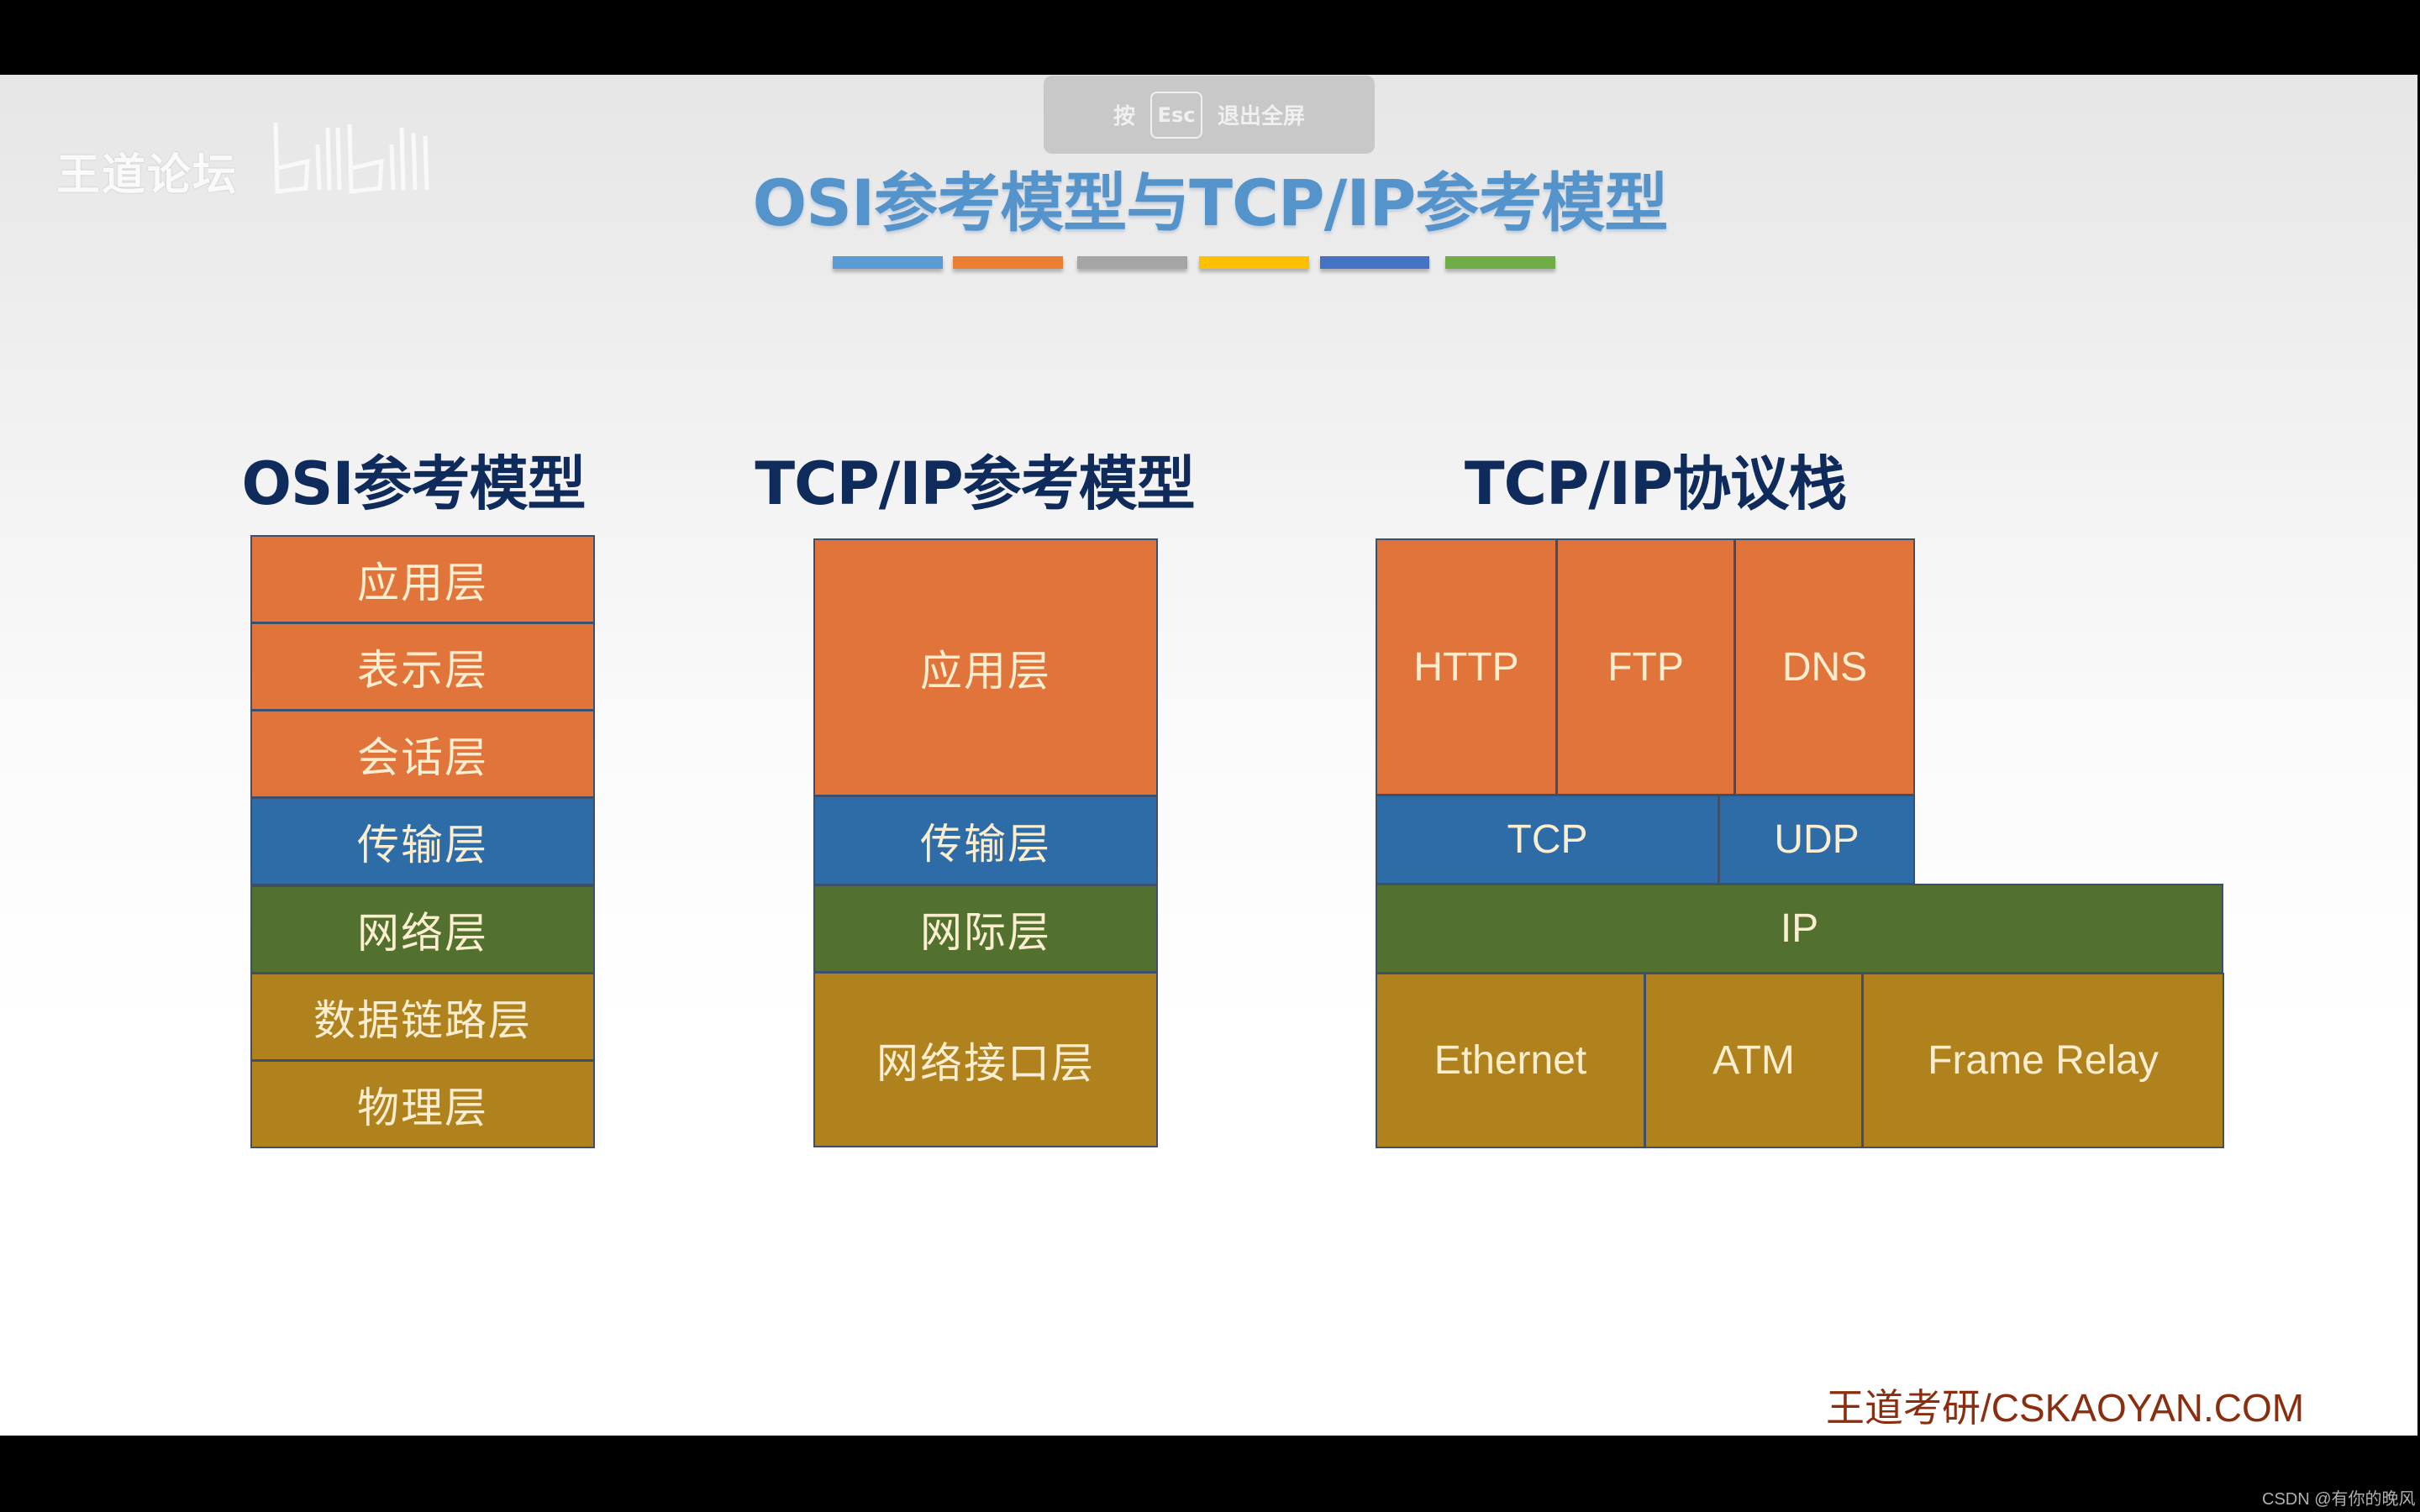 The width and height of the screenshot is (2420, 1512). What do you see at coordinates (422, 757) in the screenshot?
I see `osi-layer-label: 会话层` at bounding box center [422, 757].